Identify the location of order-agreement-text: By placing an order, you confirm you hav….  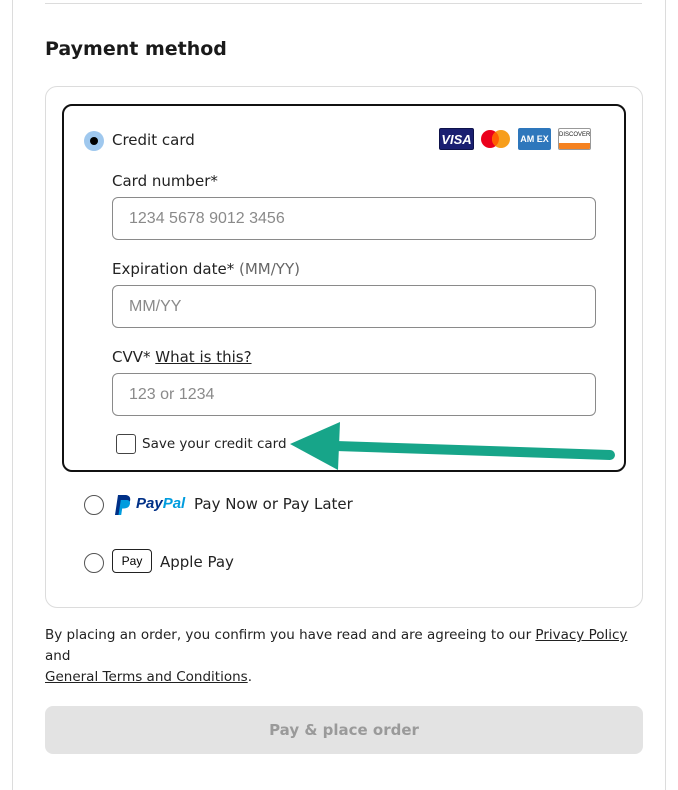
(336, 656).